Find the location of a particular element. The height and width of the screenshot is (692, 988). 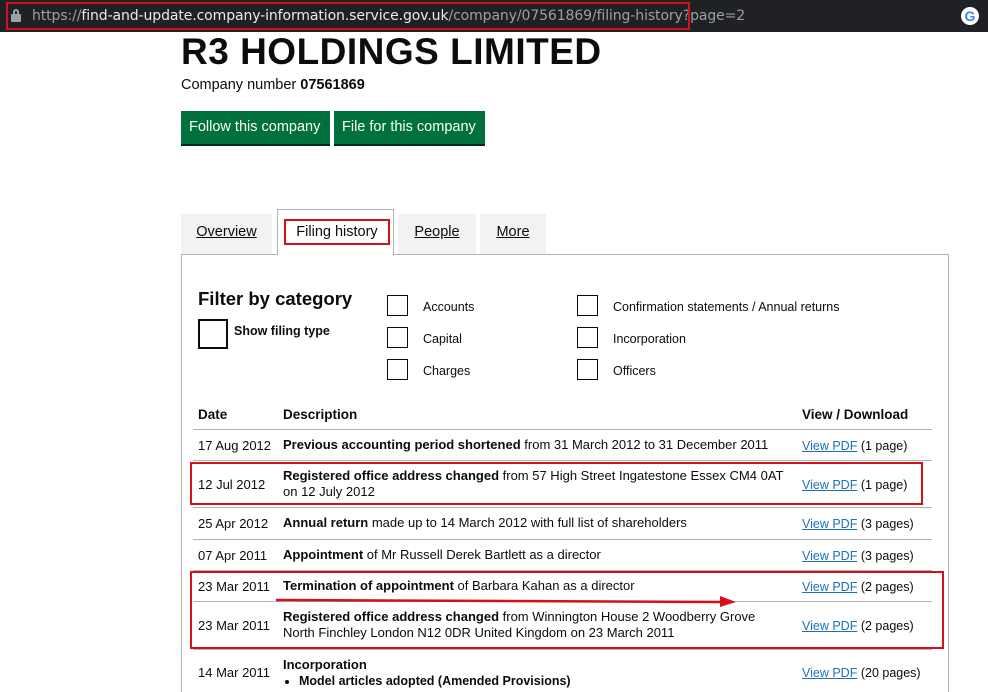

tab-overview: Overview is located at coordinates (226, 234).